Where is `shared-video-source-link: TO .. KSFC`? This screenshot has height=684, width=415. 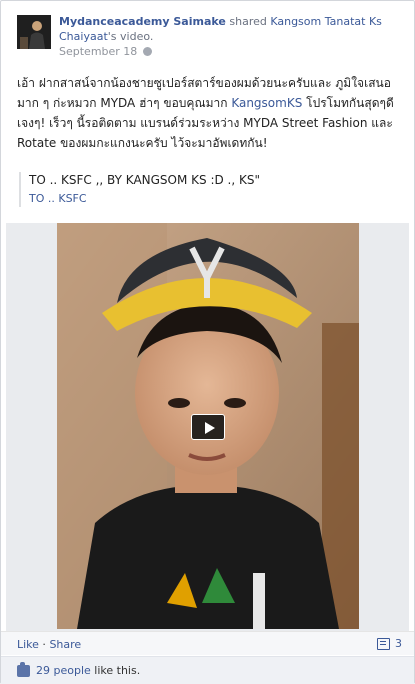
shared-video-source-link: TO .. KSFC is located at coordinates (214, 199).